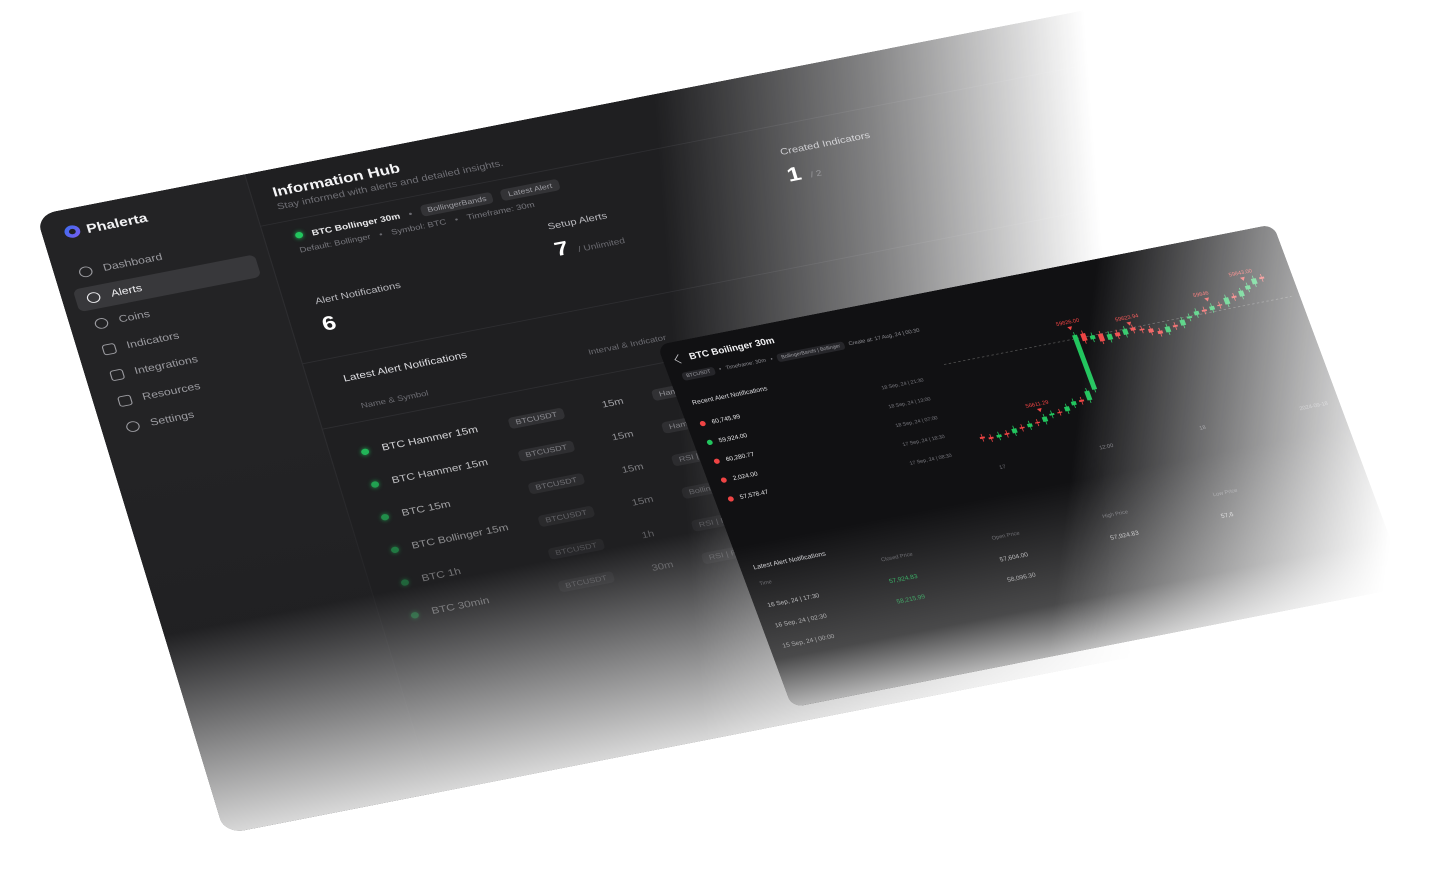  What do you see at coordinates (765, 583) in the screenshot?
I see `column-header-time: Time` at bounding box center [765, 583].